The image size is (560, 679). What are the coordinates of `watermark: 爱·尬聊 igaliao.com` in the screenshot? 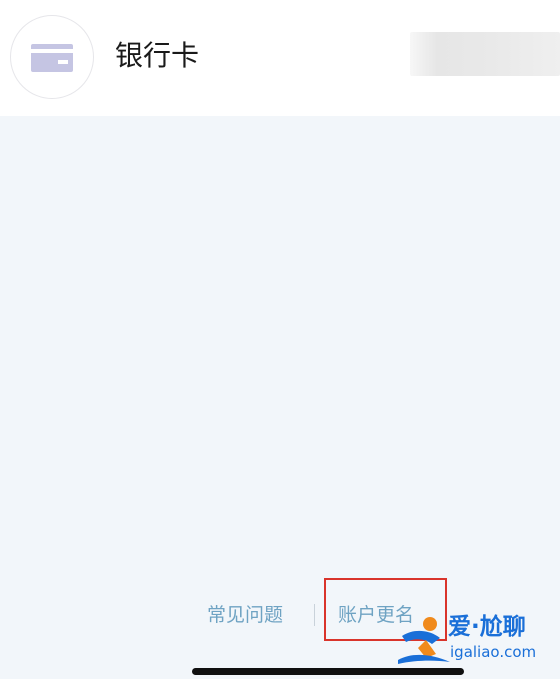 It's located at (478, 639).